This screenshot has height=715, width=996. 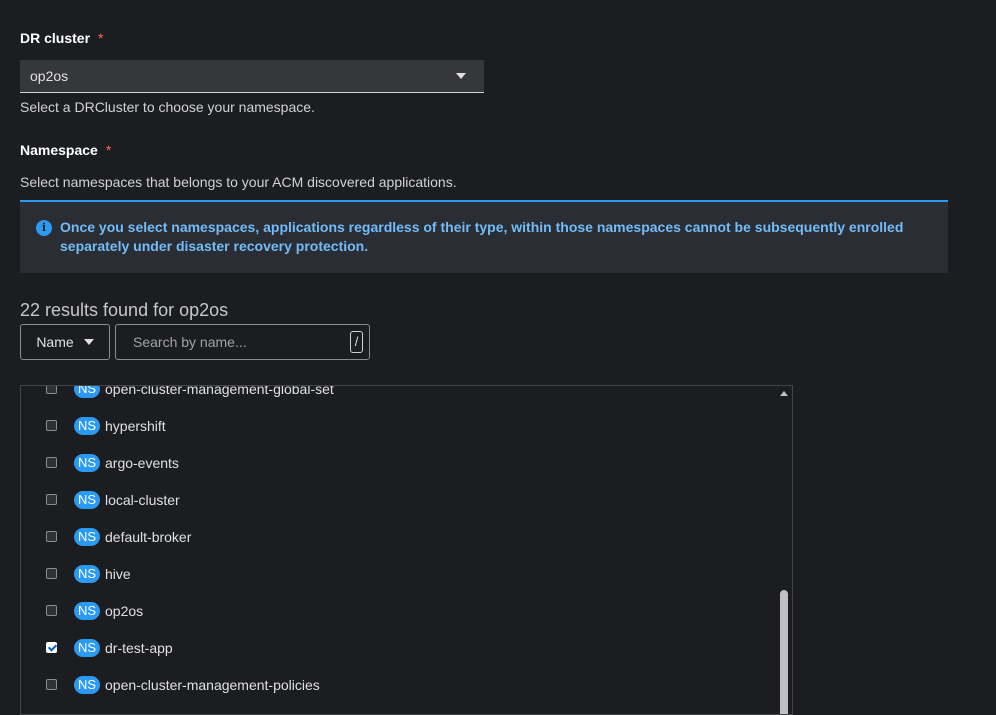 What do you see at coordinates (142, 462) in the screenshot?
I see `namespace-name: argo-events` at bounding box center [142, 462].